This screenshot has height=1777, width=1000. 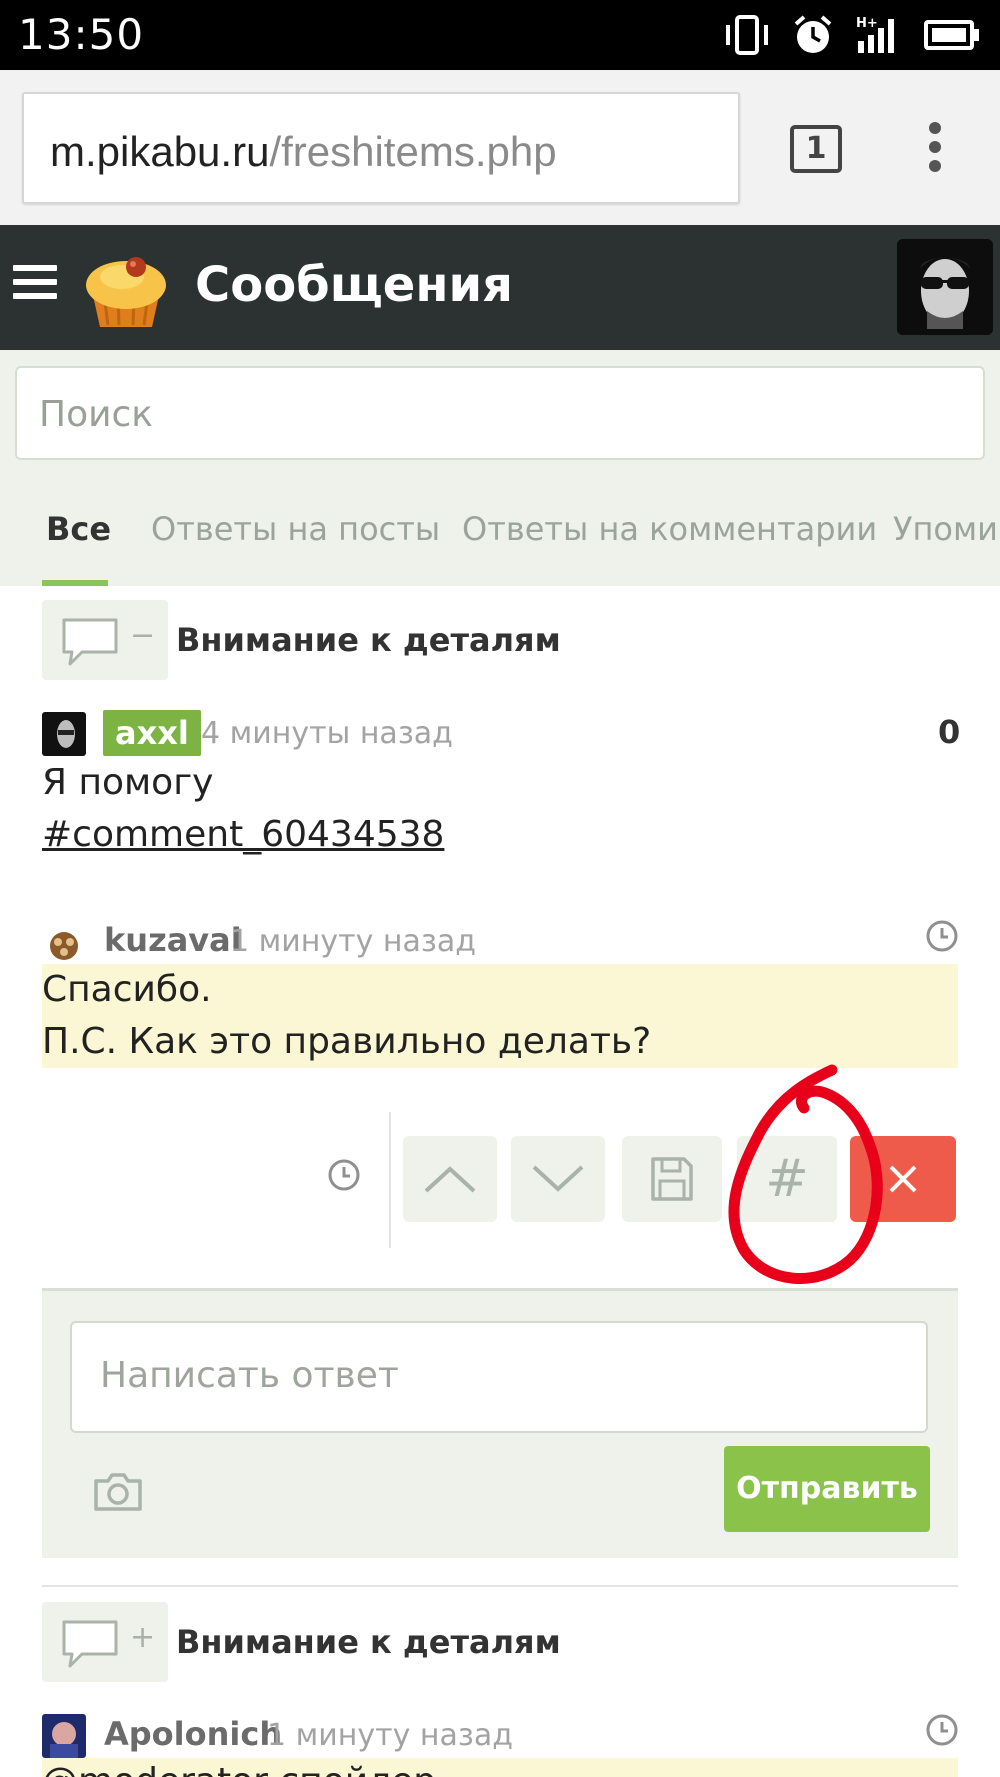 What do you see at coordinates (96, 414) in the screenshot?
I see `search-placeholder: Поиск` at bounding box center [96, 414].